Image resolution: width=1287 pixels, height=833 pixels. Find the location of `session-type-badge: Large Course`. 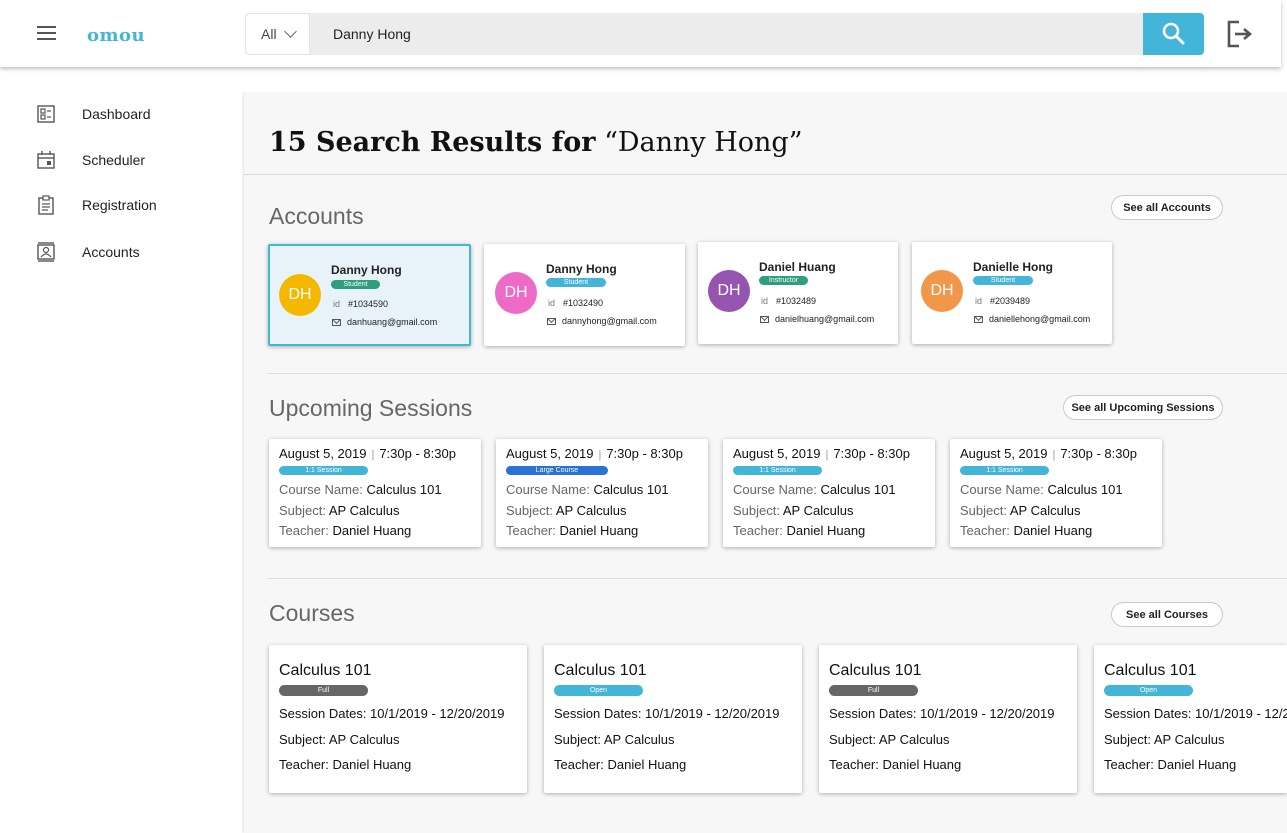

session-type-badge: Large Course is located at coordinates (557, 470).